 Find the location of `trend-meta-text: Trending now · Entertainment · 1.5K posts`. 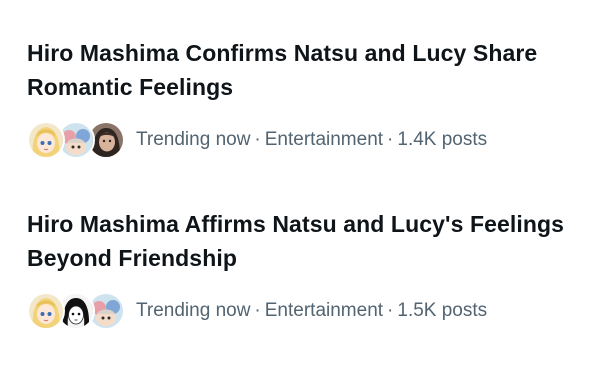

trend-meta-text: Trending now · Entertainment · 1.5K posts is located at coordinates (311, 311).